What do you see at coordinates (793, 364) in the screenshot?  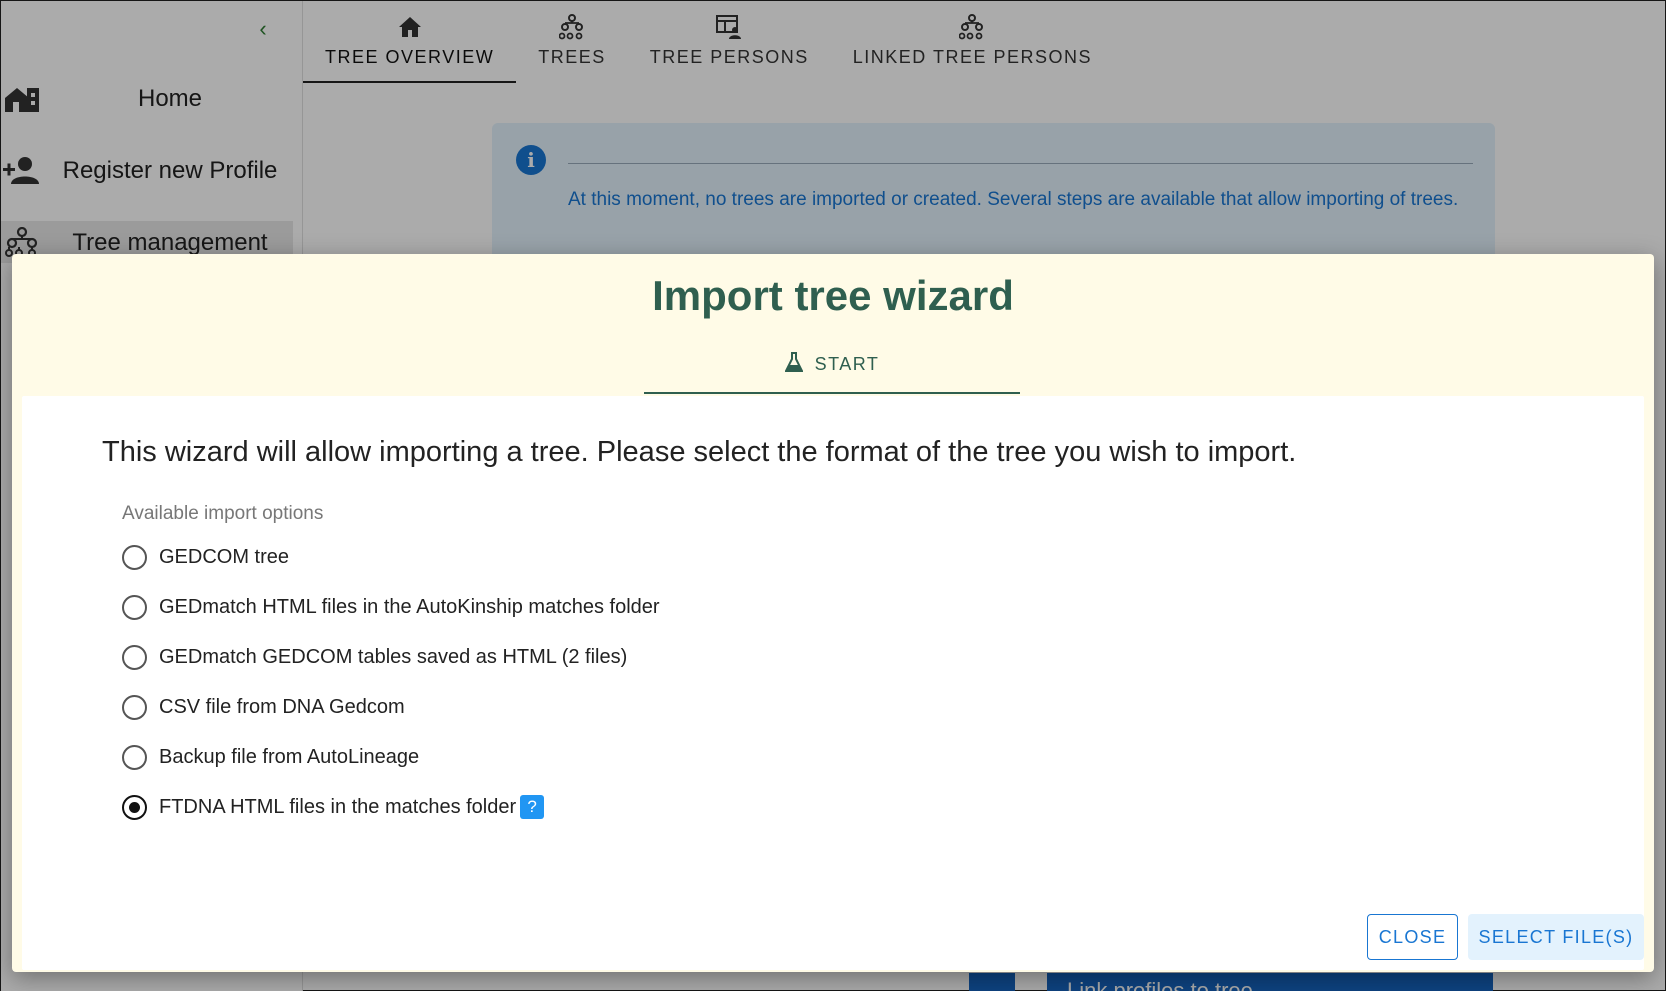 I see `flask-icon` at bounding box center [793, 364].